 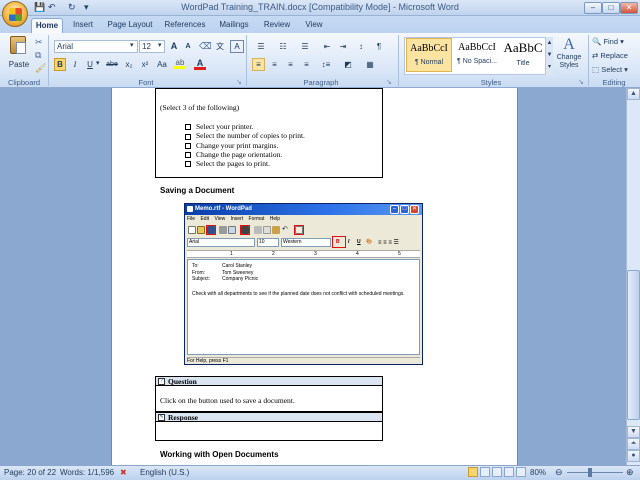 I want to click on save-icon: 💾, so click(x=39, y=8).